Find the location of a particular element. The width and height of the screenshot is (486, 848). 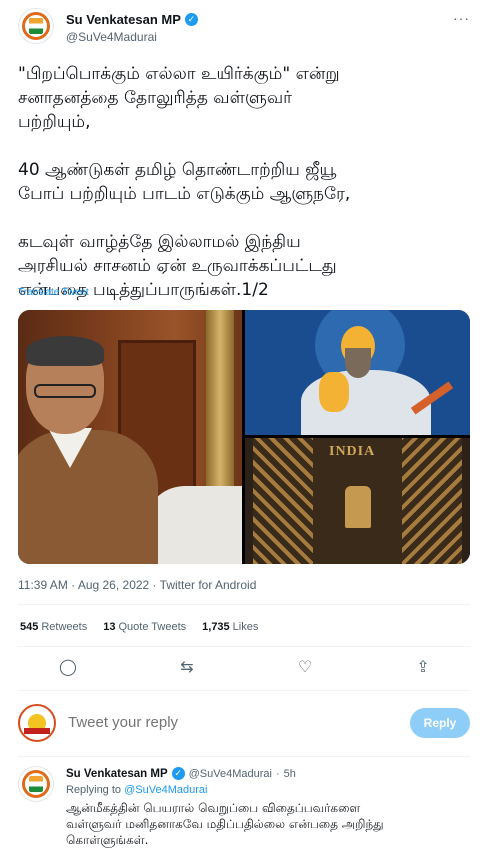

tweet-actions: ◯ ⇆ ♡ ⇪ is located at coordinates (244, 668).